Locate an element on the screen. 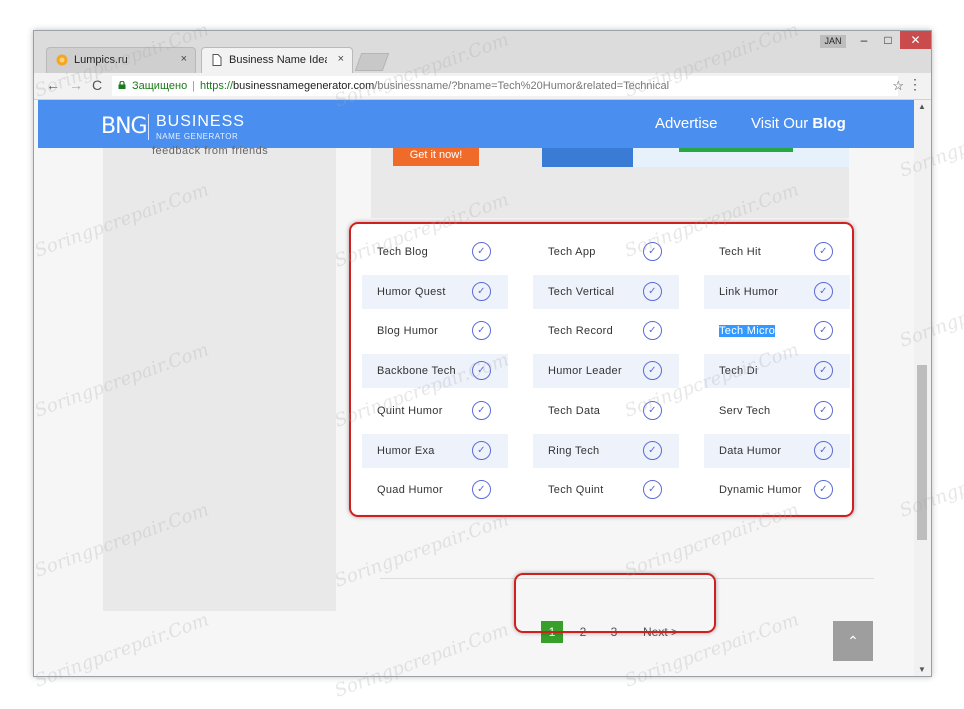  browser-menu-icon: ⋮ is located at coordinates (915, 84).